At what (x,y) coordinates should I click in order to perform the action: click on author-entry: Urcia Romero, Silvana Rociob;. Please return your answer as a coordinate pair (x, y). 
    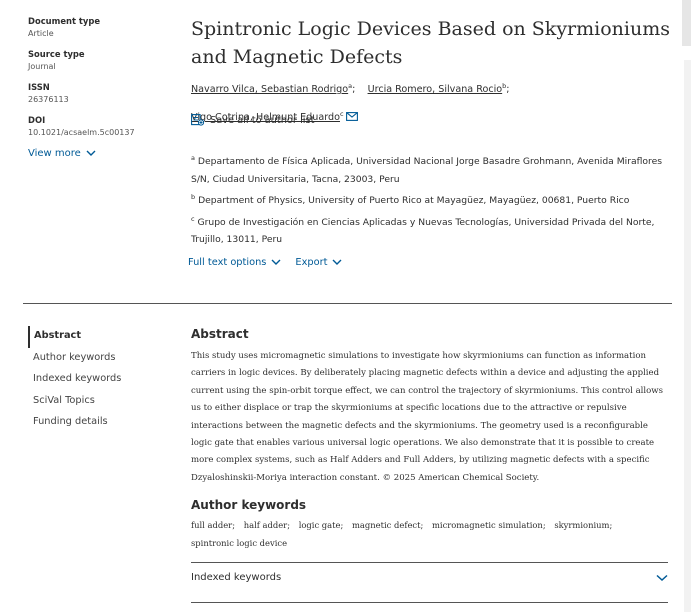
    Looking at the image, I should click on (439, 89).